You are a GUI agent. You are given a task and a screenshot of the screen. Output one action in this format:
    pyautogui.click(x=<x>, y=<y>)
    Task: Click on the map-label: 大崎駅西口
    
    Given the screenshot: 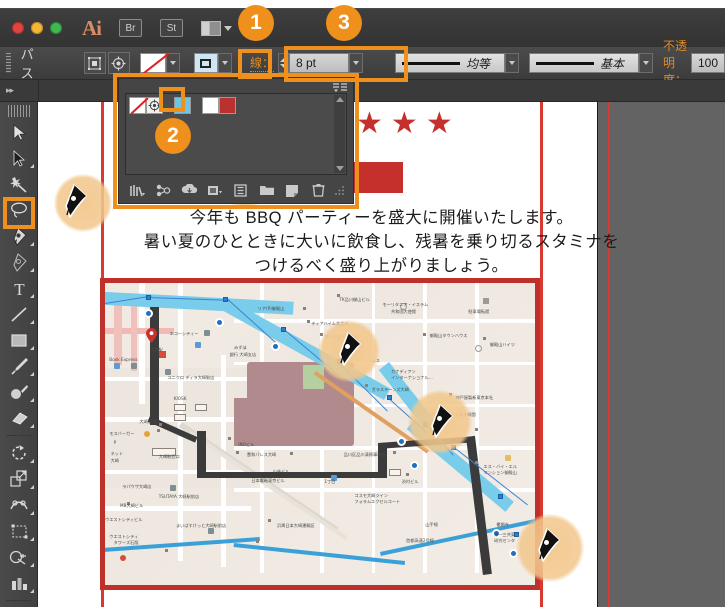 What is the action you would take?
    pyautogui.click(x=169, y=456)
    